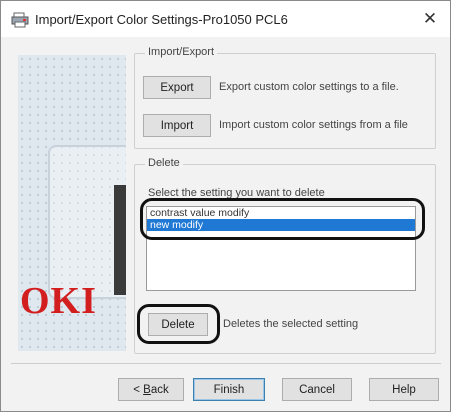 The width and height of the screenshot is (451, 412). I want to click on export-description: Export custom color settings to a file., so click(309, 87).